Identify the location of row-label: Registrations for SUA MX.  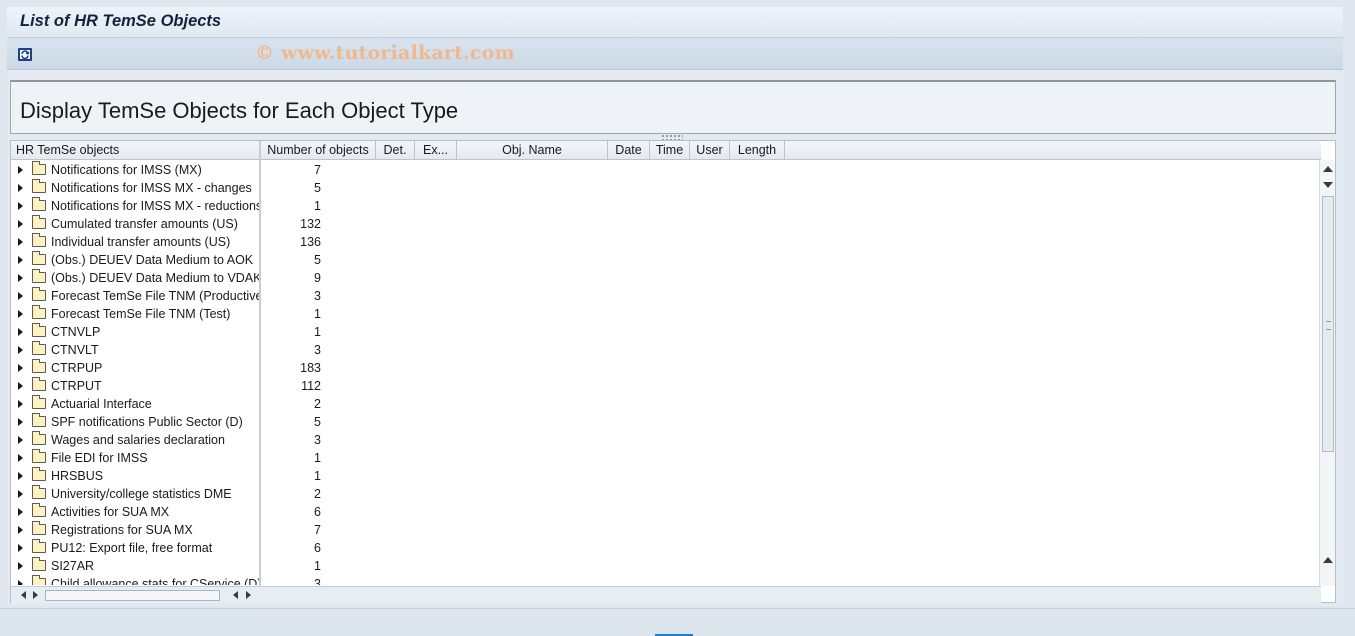
(122, 530).